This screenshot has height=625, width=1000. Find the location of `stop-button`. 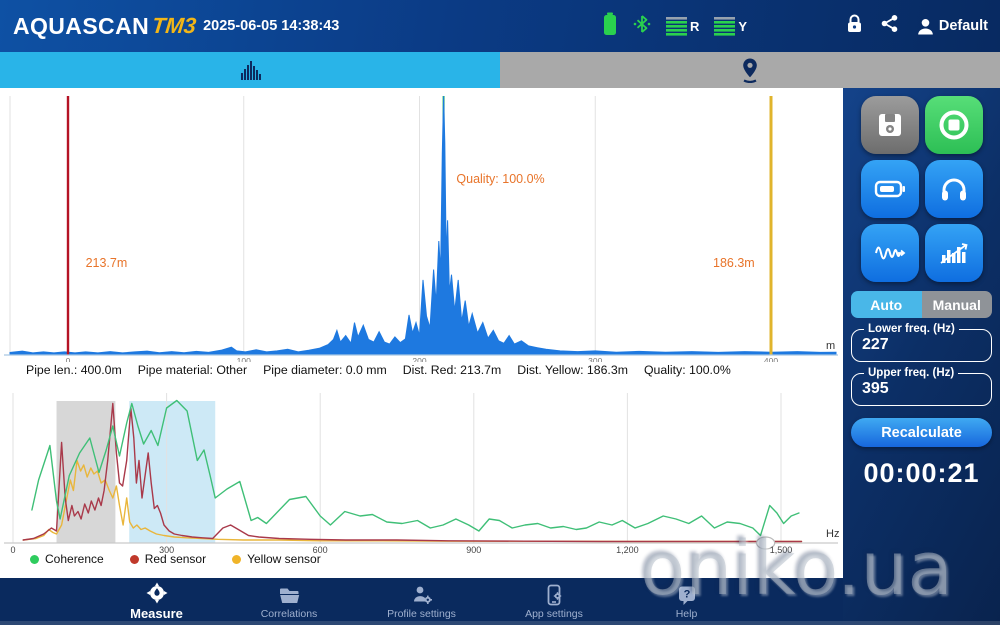

stop-button is located at coordinates (953, 125).